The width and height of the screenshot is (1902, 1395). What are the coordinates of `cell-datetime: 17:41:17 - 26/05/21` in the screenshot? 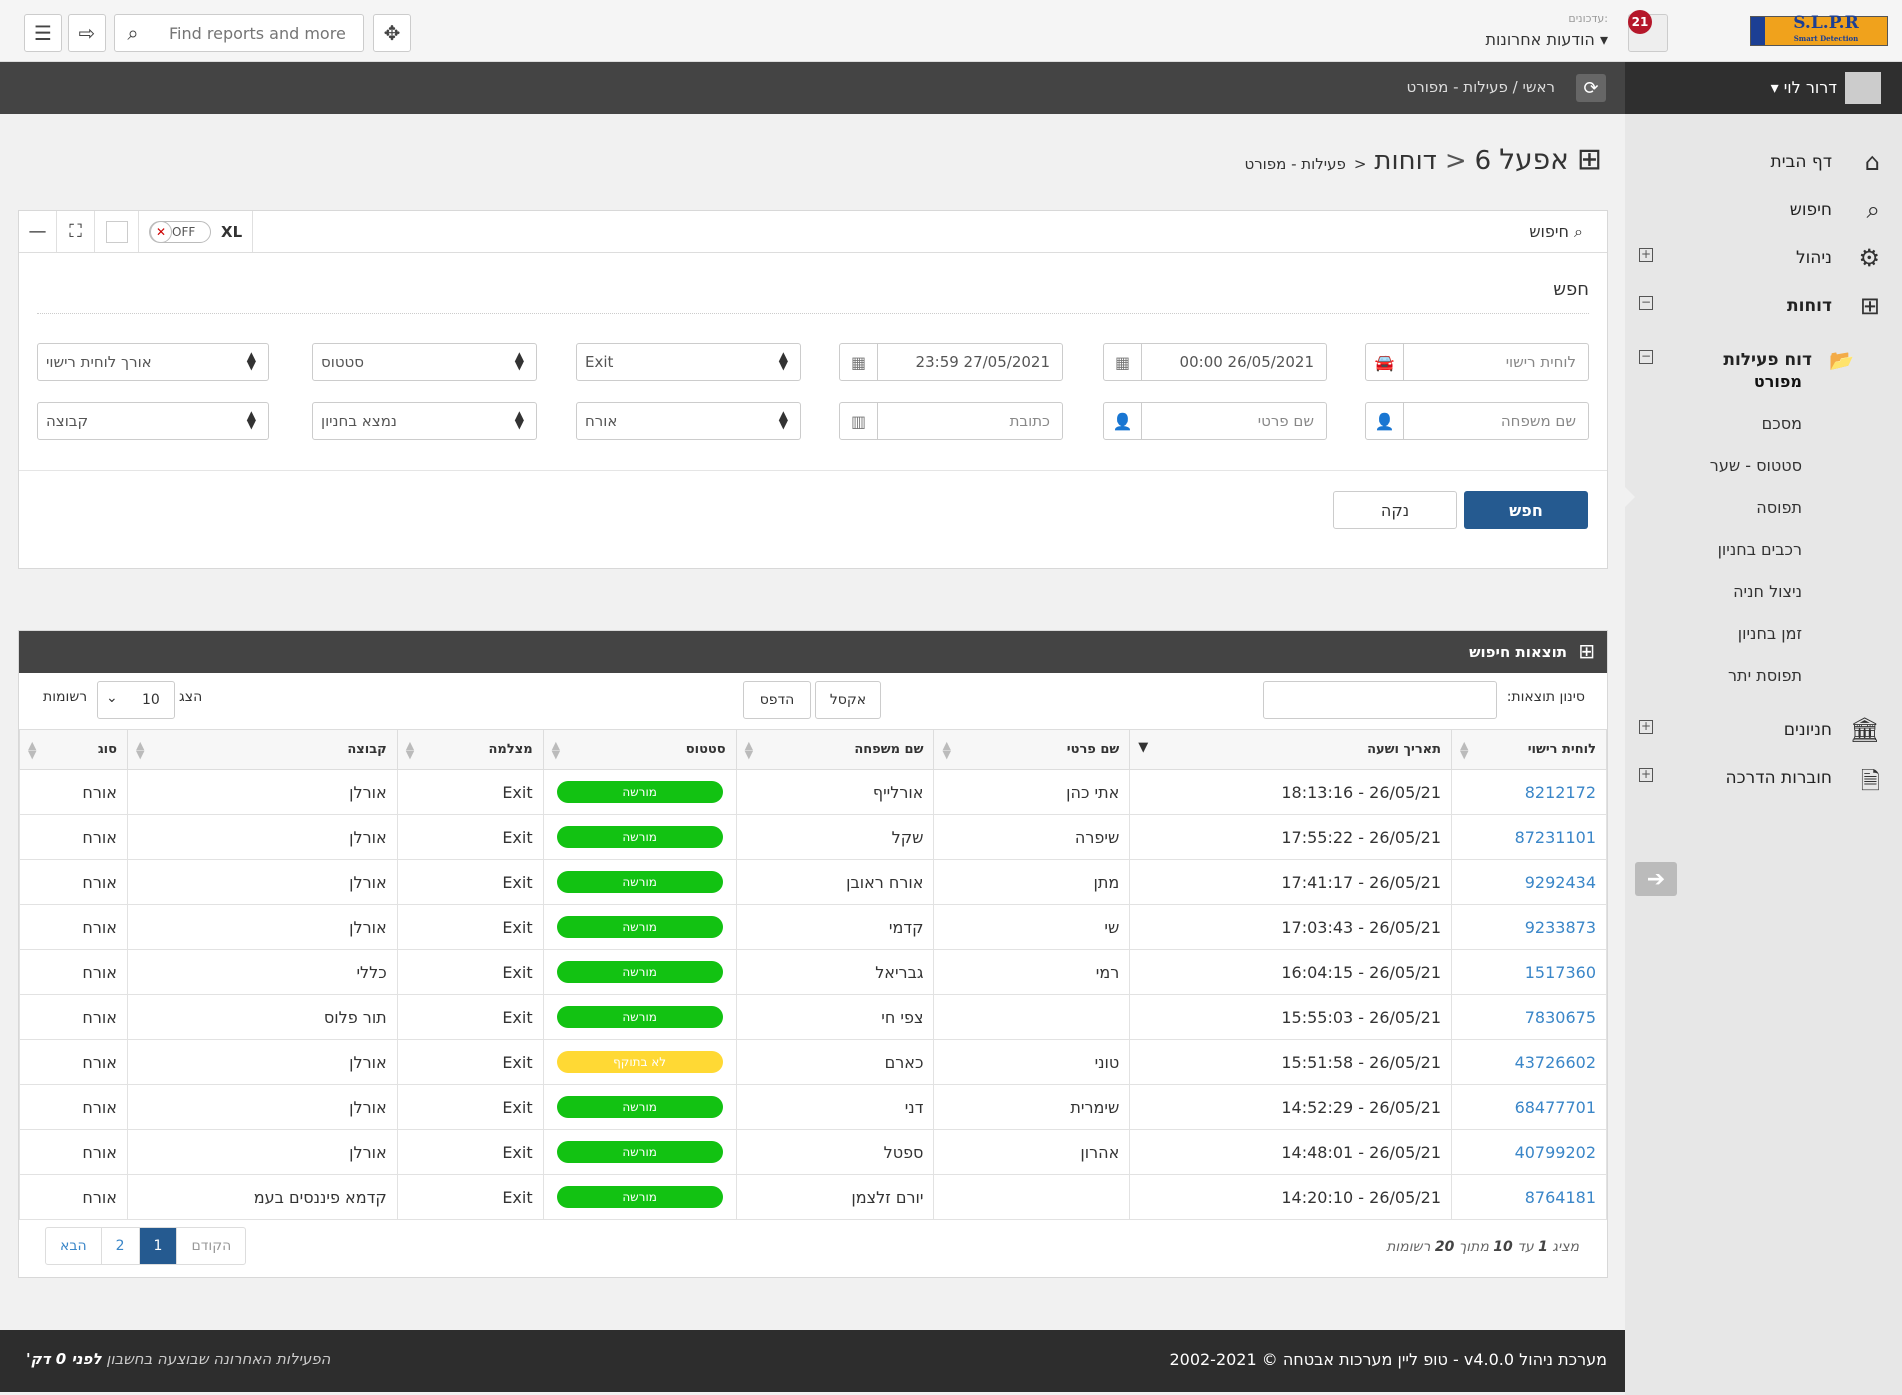 It's located at (1291, 882).